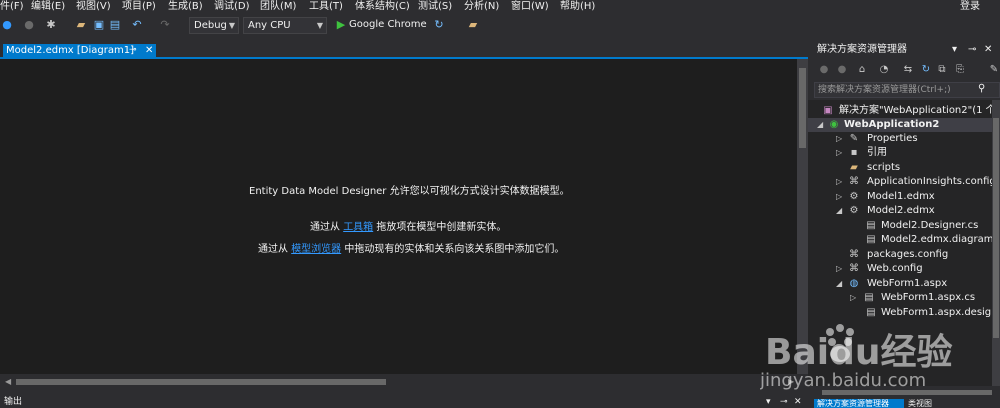  Describe the element at coordinates (435, 7) in the screenshot. I see `menu-test: 测试(S)` at that location.